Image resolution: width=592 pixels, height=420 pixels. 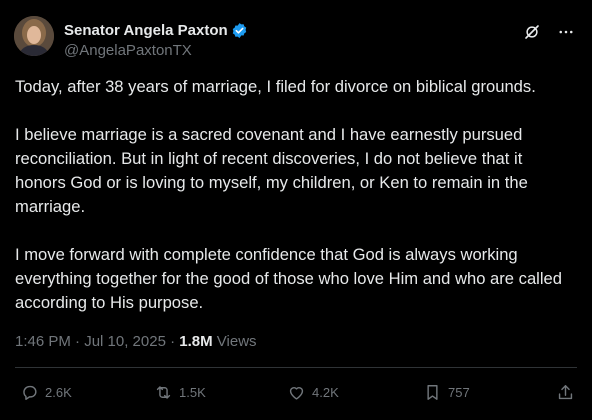 What do you see at coordinates (459, 392) in the screenshot?
I see `bookmark-count: 757` at bounding box center [459, 392].